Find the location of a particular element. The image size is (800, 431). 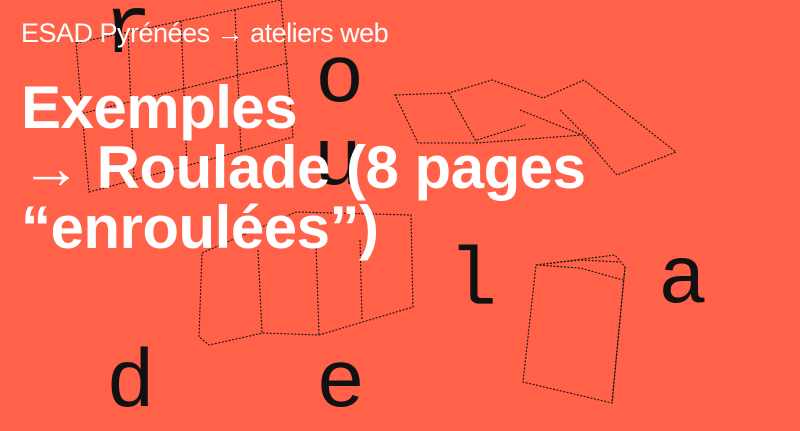

site-subtitle: ESAD Pyrénées → ateliers web is located at coordinates (205, 33).